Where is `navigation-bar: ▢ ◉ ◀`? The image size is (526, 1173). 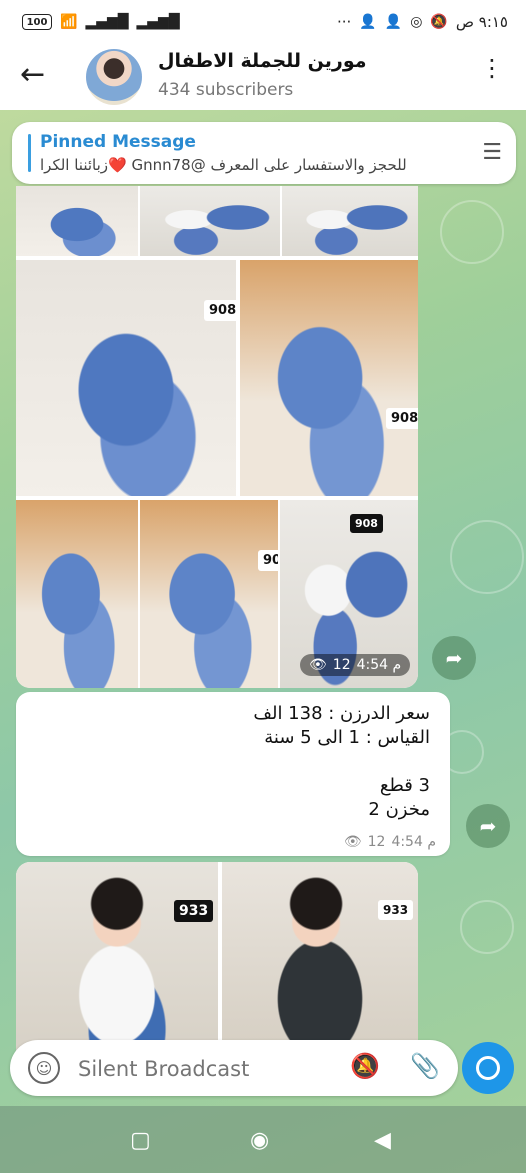 navigation-bar: ▢ ◉ ◀ is located at coordinates (263, 1139).